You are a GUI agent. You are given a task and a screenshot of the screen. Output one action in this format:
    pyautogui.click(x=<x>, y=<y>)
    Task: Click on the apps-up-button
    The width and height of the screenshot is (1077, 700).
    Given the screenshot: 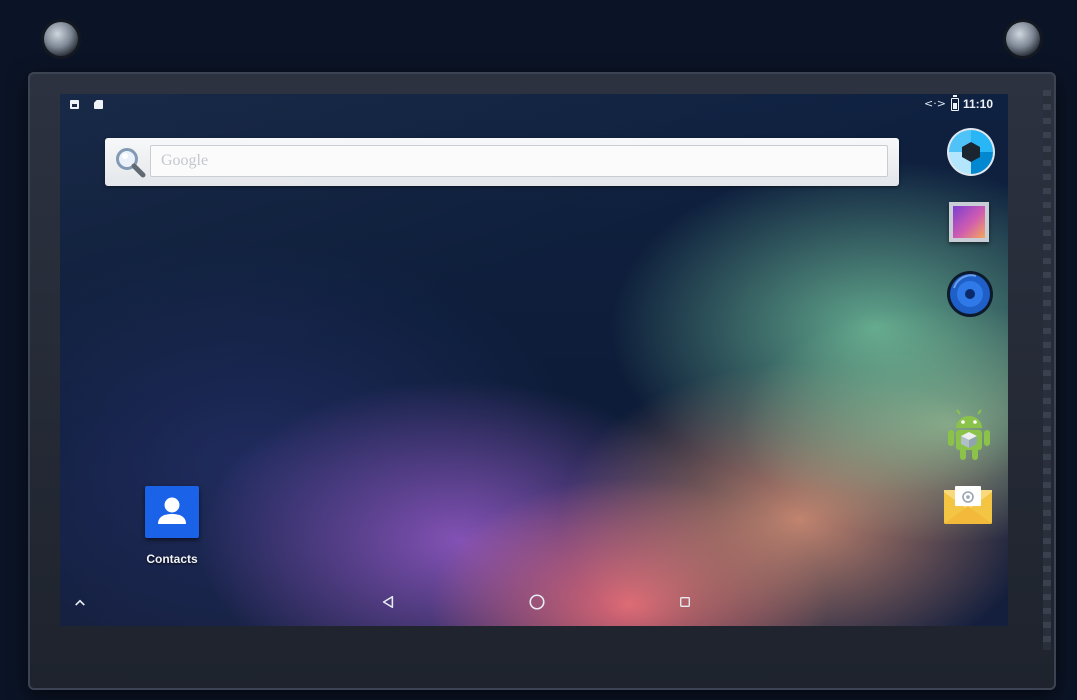 What is the action you would take?
    pyautogui.click(x=80, y=602)
    